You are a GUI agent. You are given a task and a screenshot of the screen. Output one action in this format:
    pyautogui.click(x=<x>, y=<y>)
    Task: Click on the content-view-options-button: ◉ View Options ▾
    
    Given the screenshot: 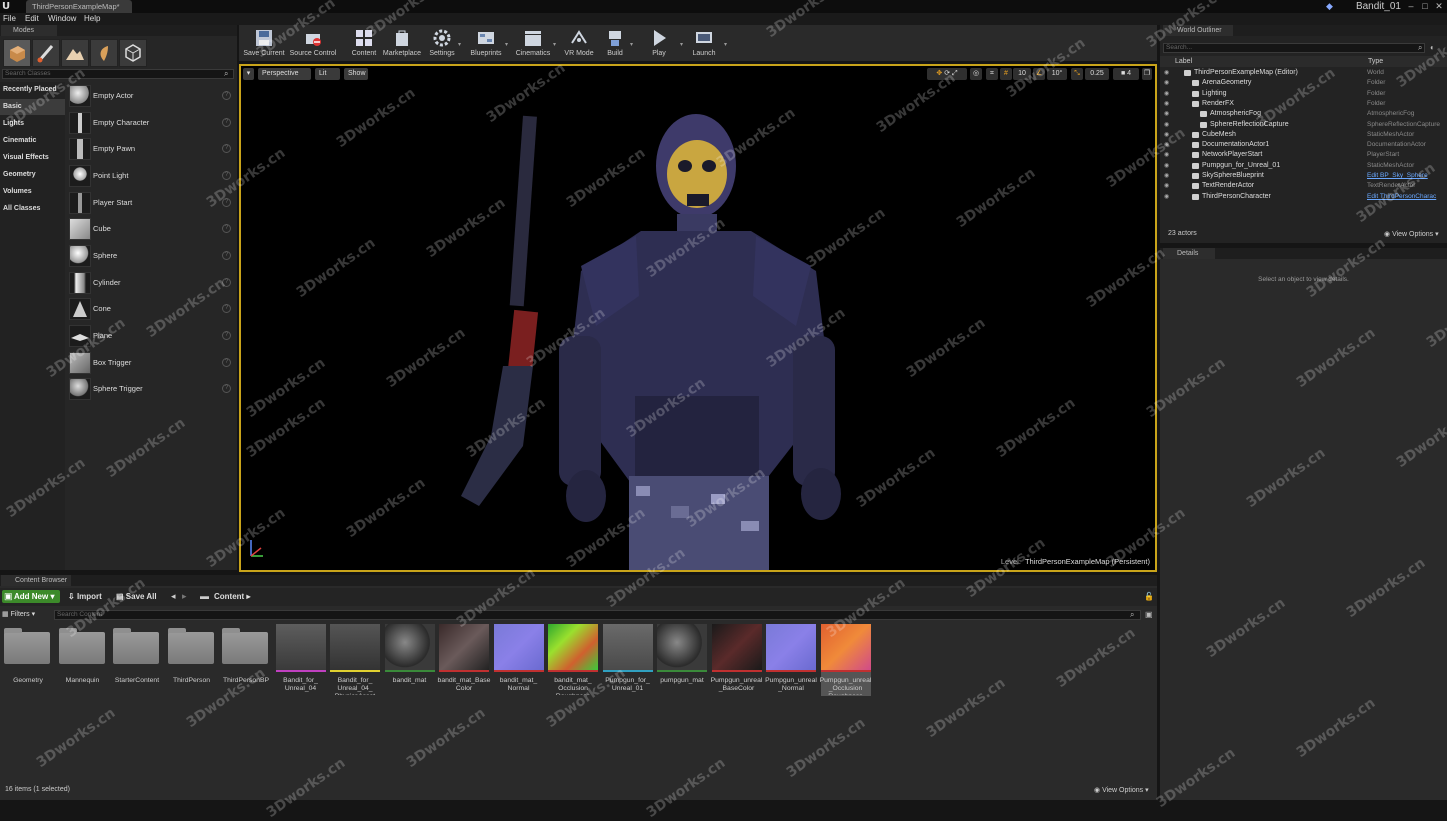 What is the action you would take?
    pyautogui.click(x=1121, y=790)
    